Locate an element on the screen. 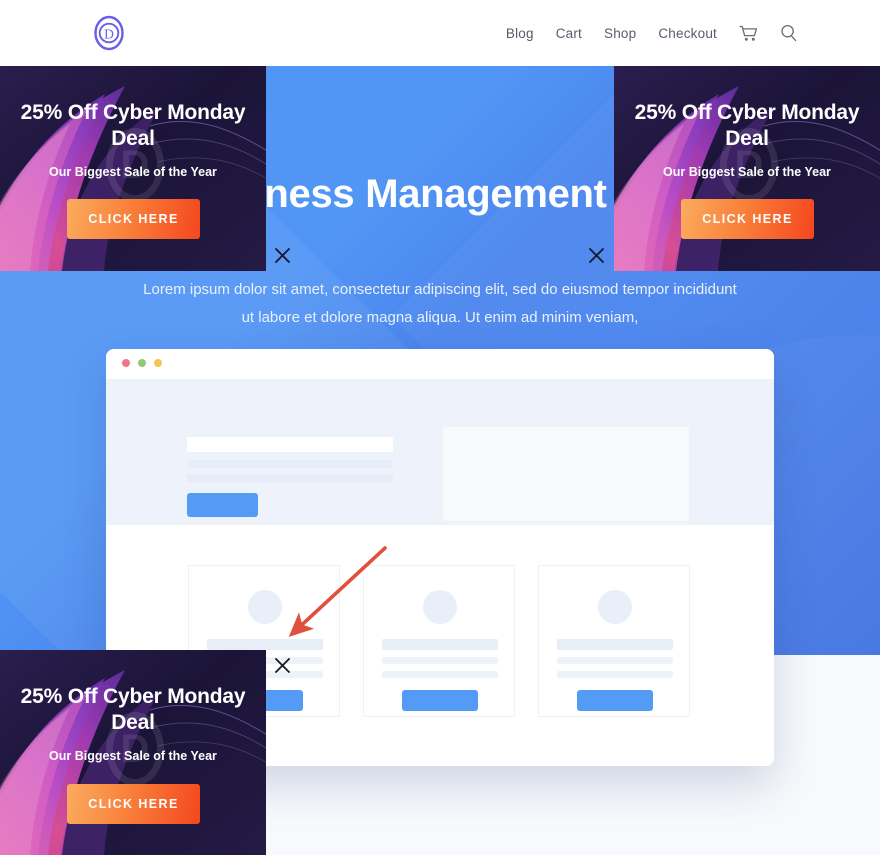 Image resolution: width=880 pixels, height=855 pixels. popup-close-button-top-right is located at coordinates (596, 255).